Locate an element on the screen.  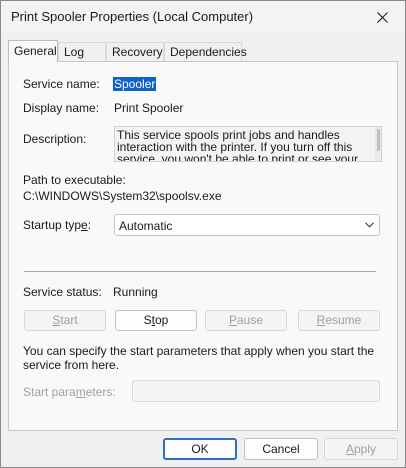
service-status-value: Running is located at coordinates (135, 292).